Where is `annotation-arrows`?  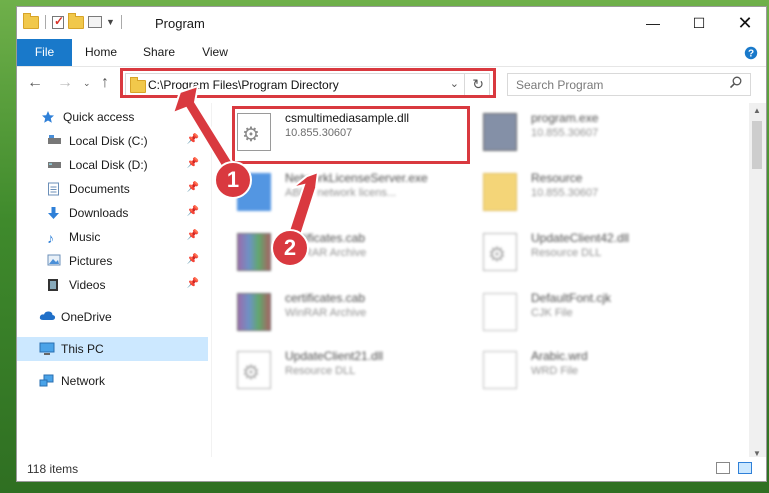 annotation-arrows is located at coordinates (245, 162).